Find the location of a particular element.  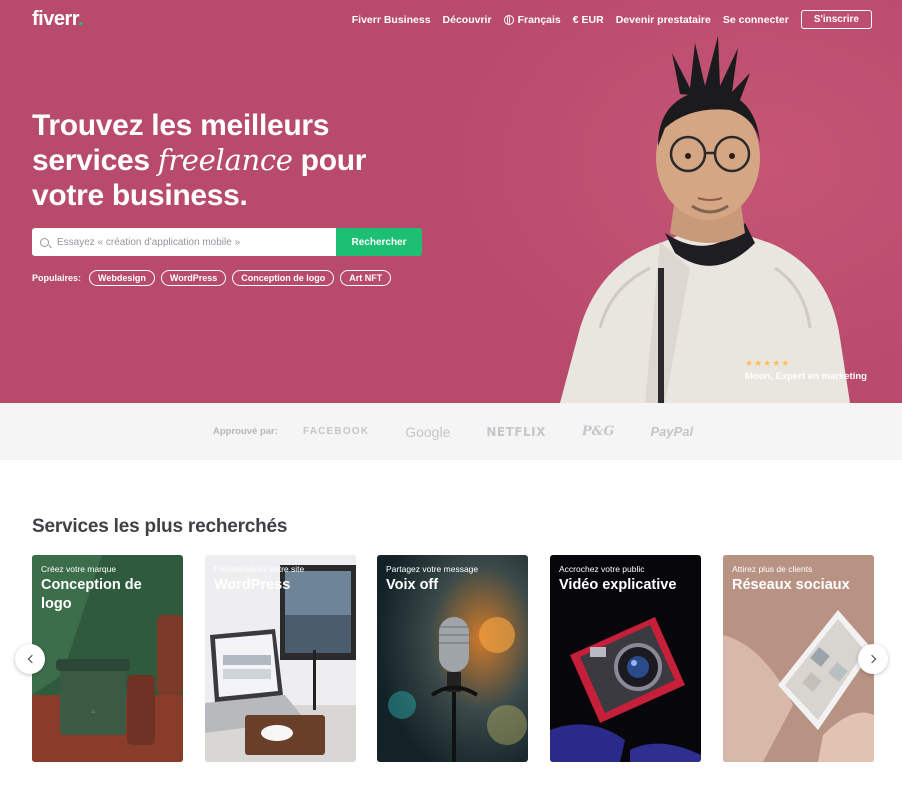

caption-text: Moon, Expert en marketing is located at coordinates (806, 376).